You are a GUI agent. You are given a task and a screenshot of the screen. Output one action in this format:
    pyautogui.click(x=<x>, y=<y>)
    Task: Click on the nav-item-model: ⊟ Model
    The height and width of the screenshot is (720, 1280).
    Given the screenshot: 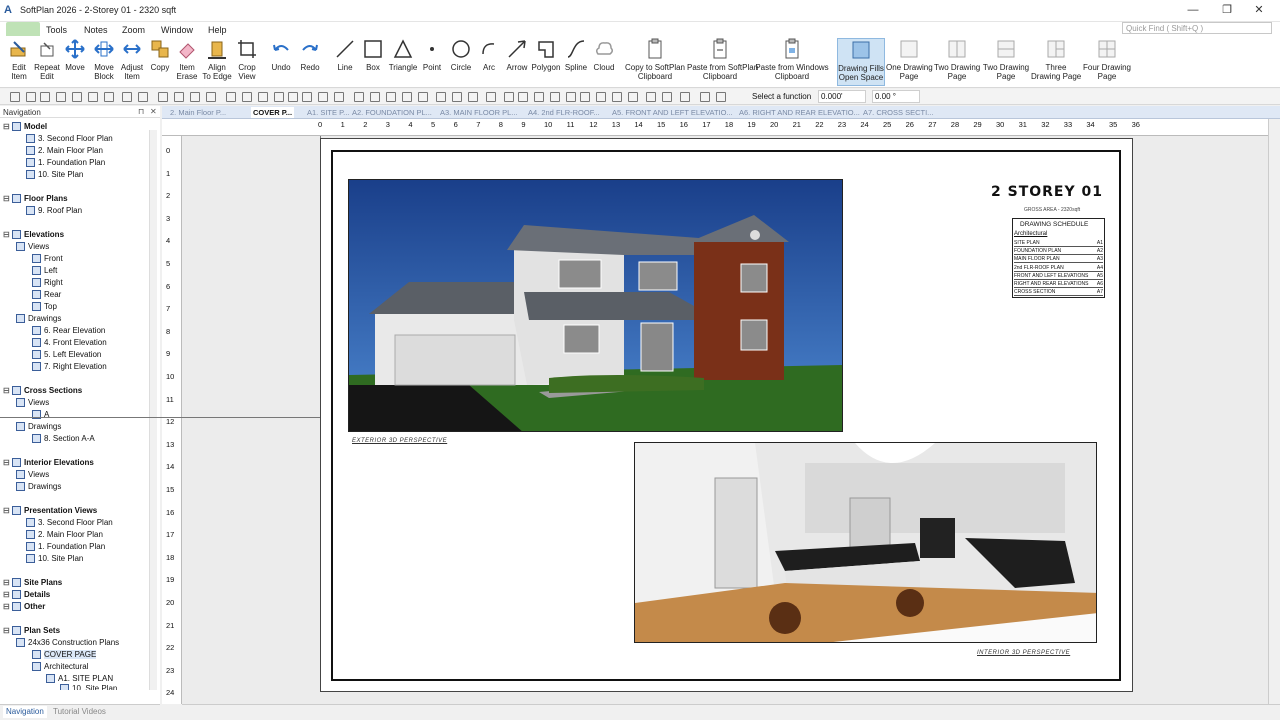 What is the action you would take?
    pyautogui.click(x=25, y=126)
    